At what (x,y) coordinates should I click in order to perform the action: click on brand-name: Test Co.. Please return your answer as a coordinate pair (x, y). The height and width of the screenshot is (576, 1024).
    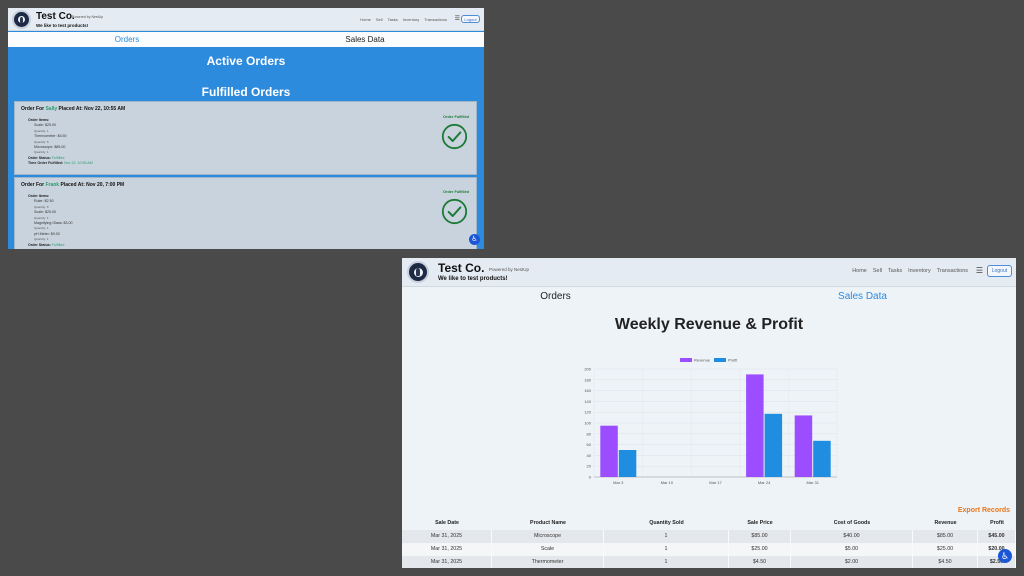
    Looking at the image, I should click on (461, 268).